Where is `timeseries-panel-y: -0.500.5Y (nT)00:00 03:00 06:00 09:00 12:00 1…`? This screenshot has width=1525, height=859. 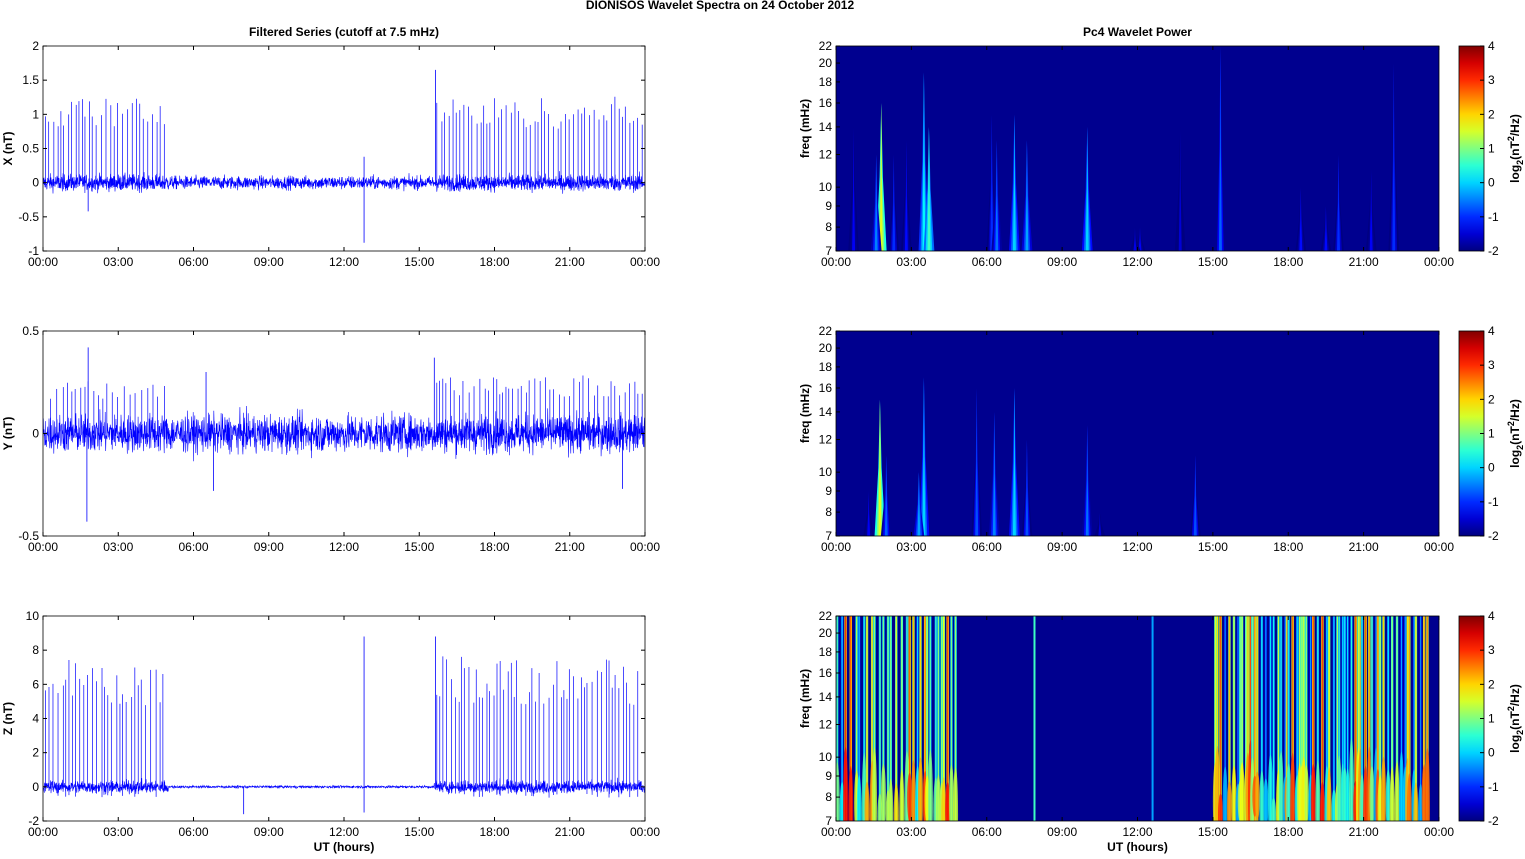 timeseries-panel-y: -0.500.5Y (nT)00:00 03:00 06:00 09:00 12:00 1… is located at coordinates (330, 439).